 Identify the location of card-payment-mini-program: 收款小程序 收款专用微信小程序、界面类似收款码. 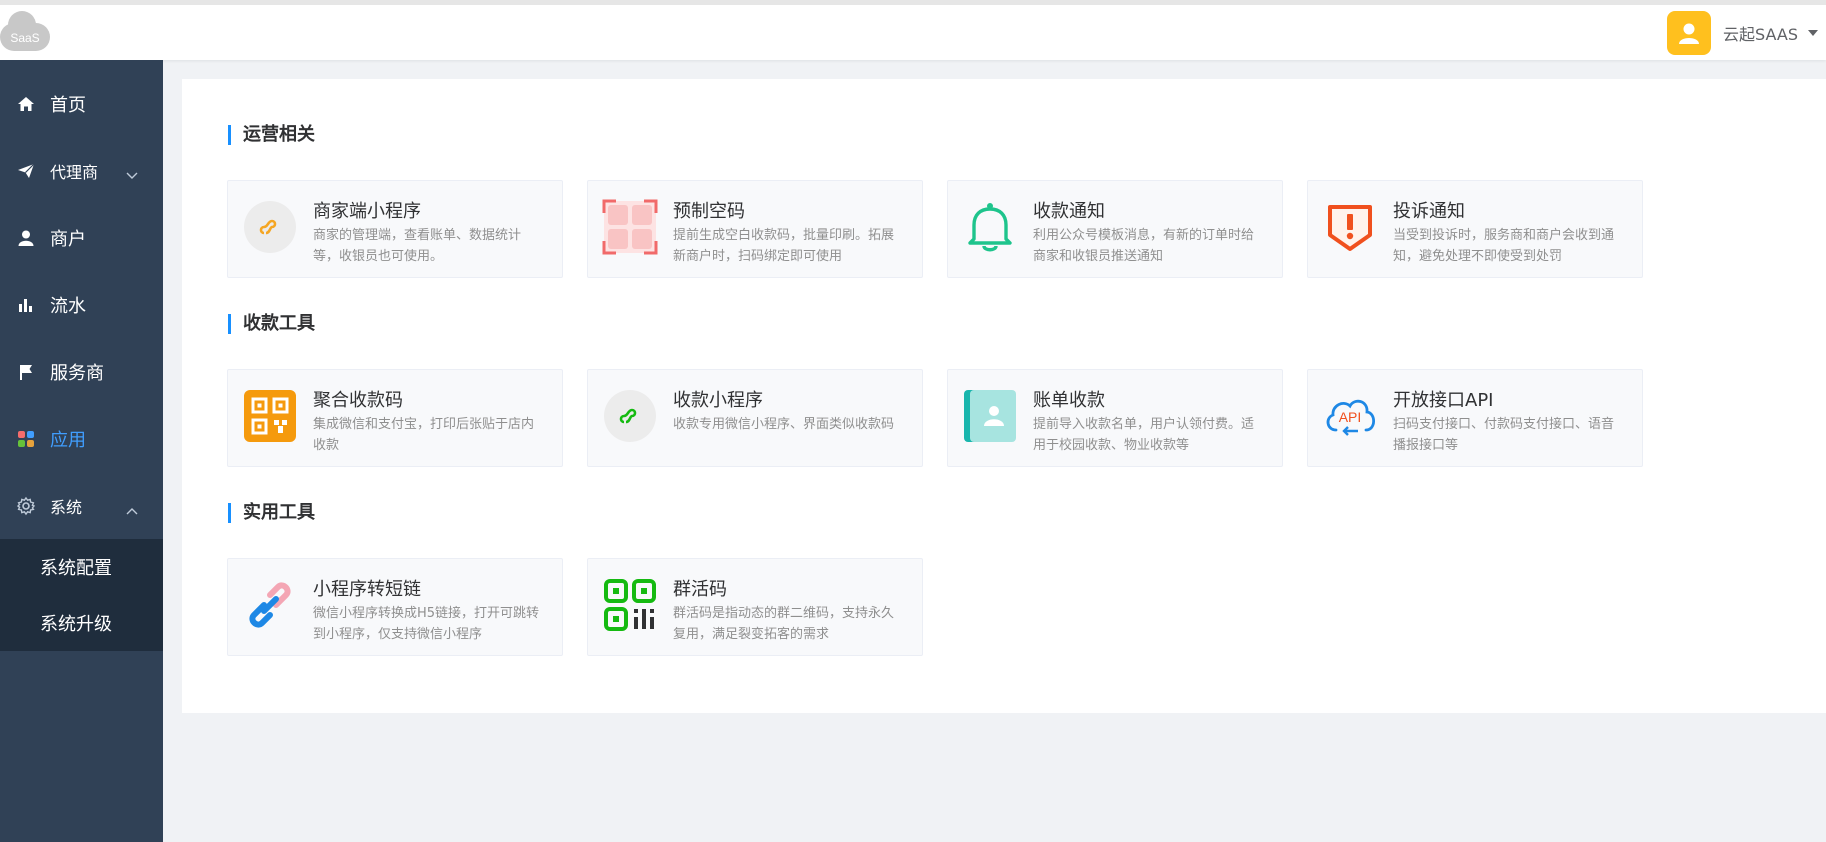
(755, 418).